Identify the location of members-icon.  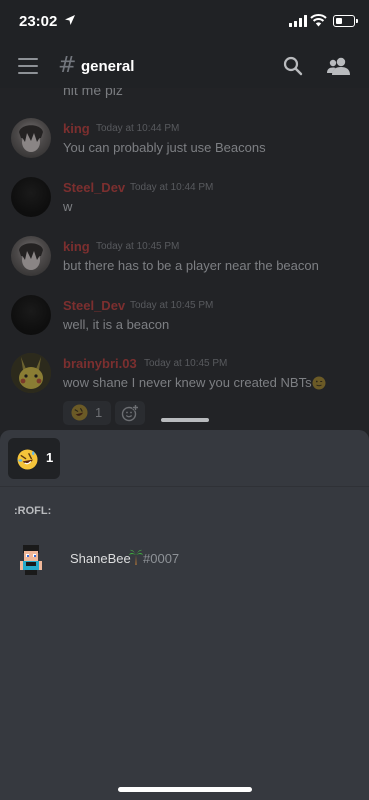
(339, 66).